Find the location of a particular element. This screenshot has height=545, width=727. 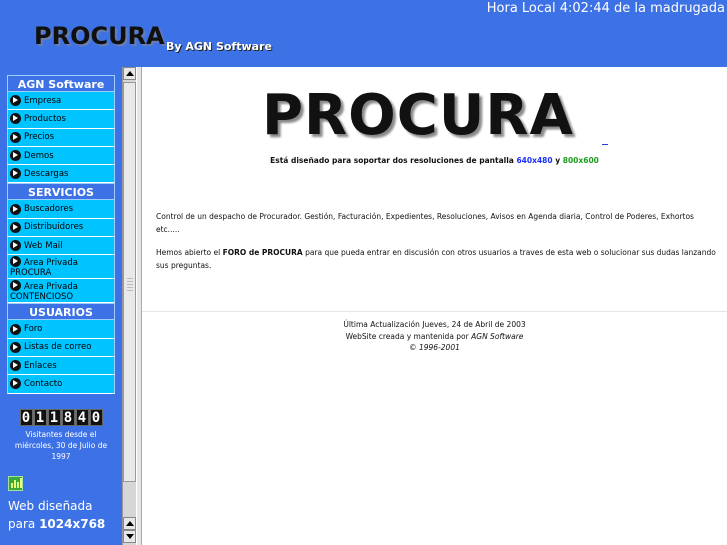

nav-section-title: USUARIOS is located at coordinates (61, 312).